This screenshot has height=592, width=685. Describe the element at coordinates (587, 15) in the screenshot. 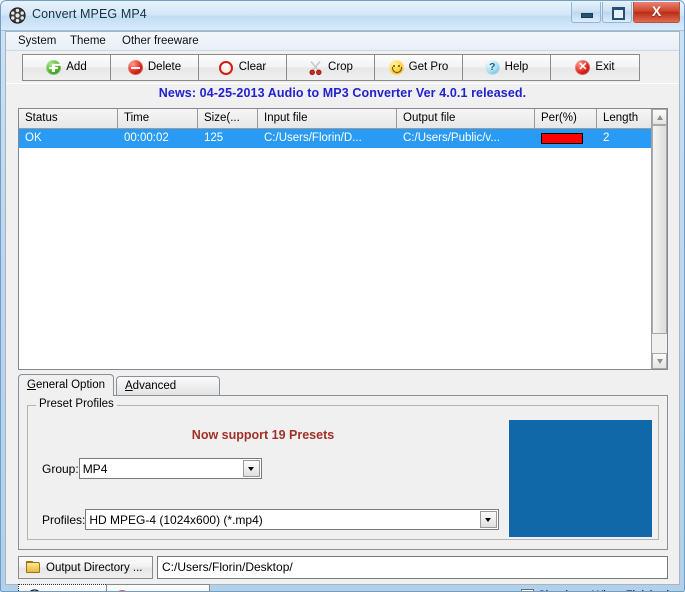

I see `minimize-icon` at that location.